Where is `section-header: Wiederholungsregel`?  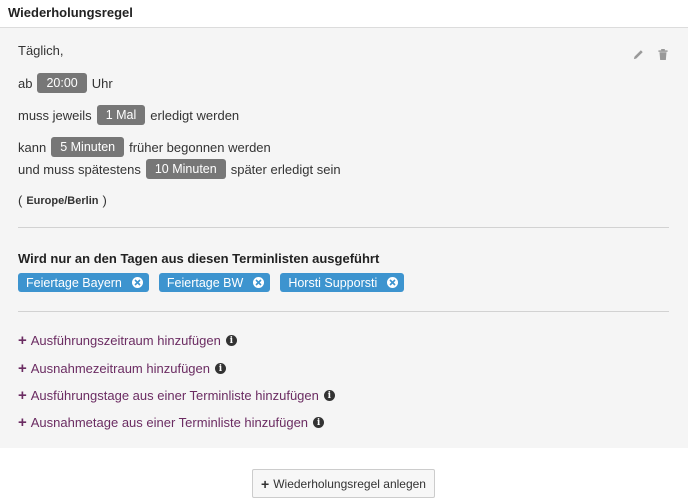
section-header: Wiederholungsregel is located at coordinates (344, 14).